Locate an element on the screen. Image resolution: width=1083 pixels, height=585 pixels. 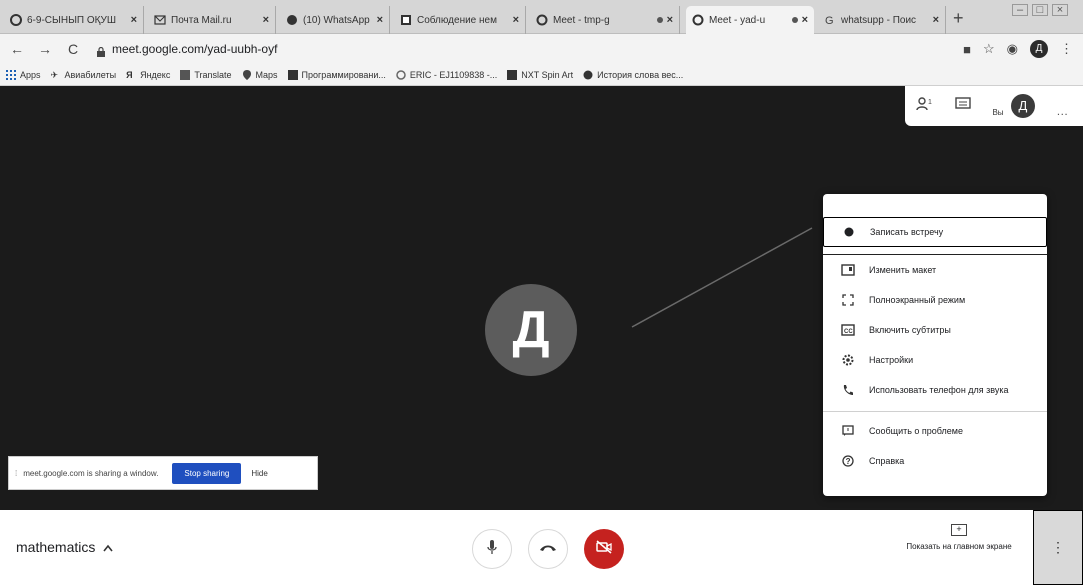
menu-item-label: Включить субтитры is located at coordinates (910, 330).